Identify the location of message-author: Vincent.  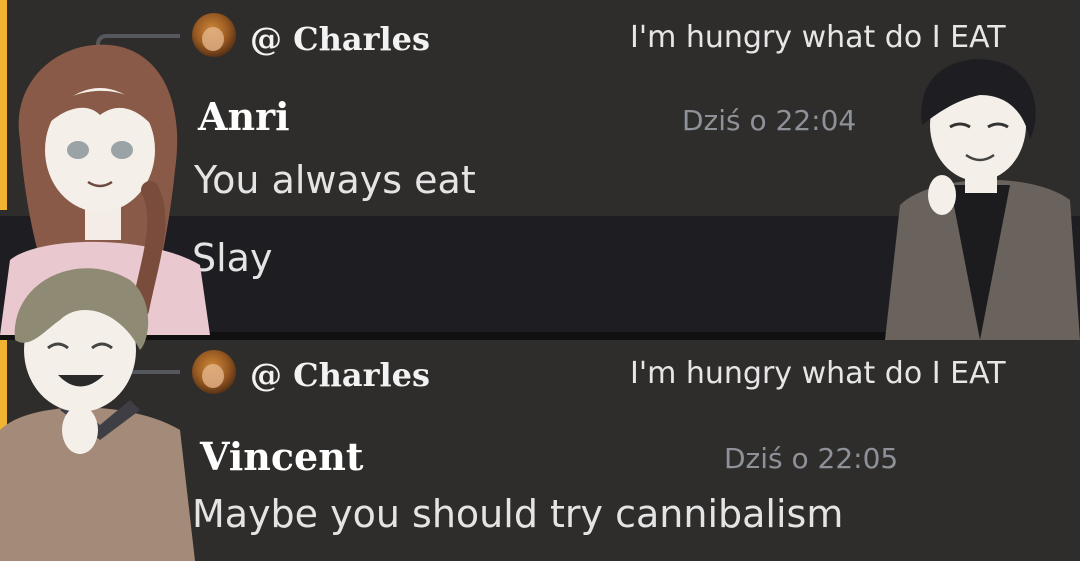
(281, 456).